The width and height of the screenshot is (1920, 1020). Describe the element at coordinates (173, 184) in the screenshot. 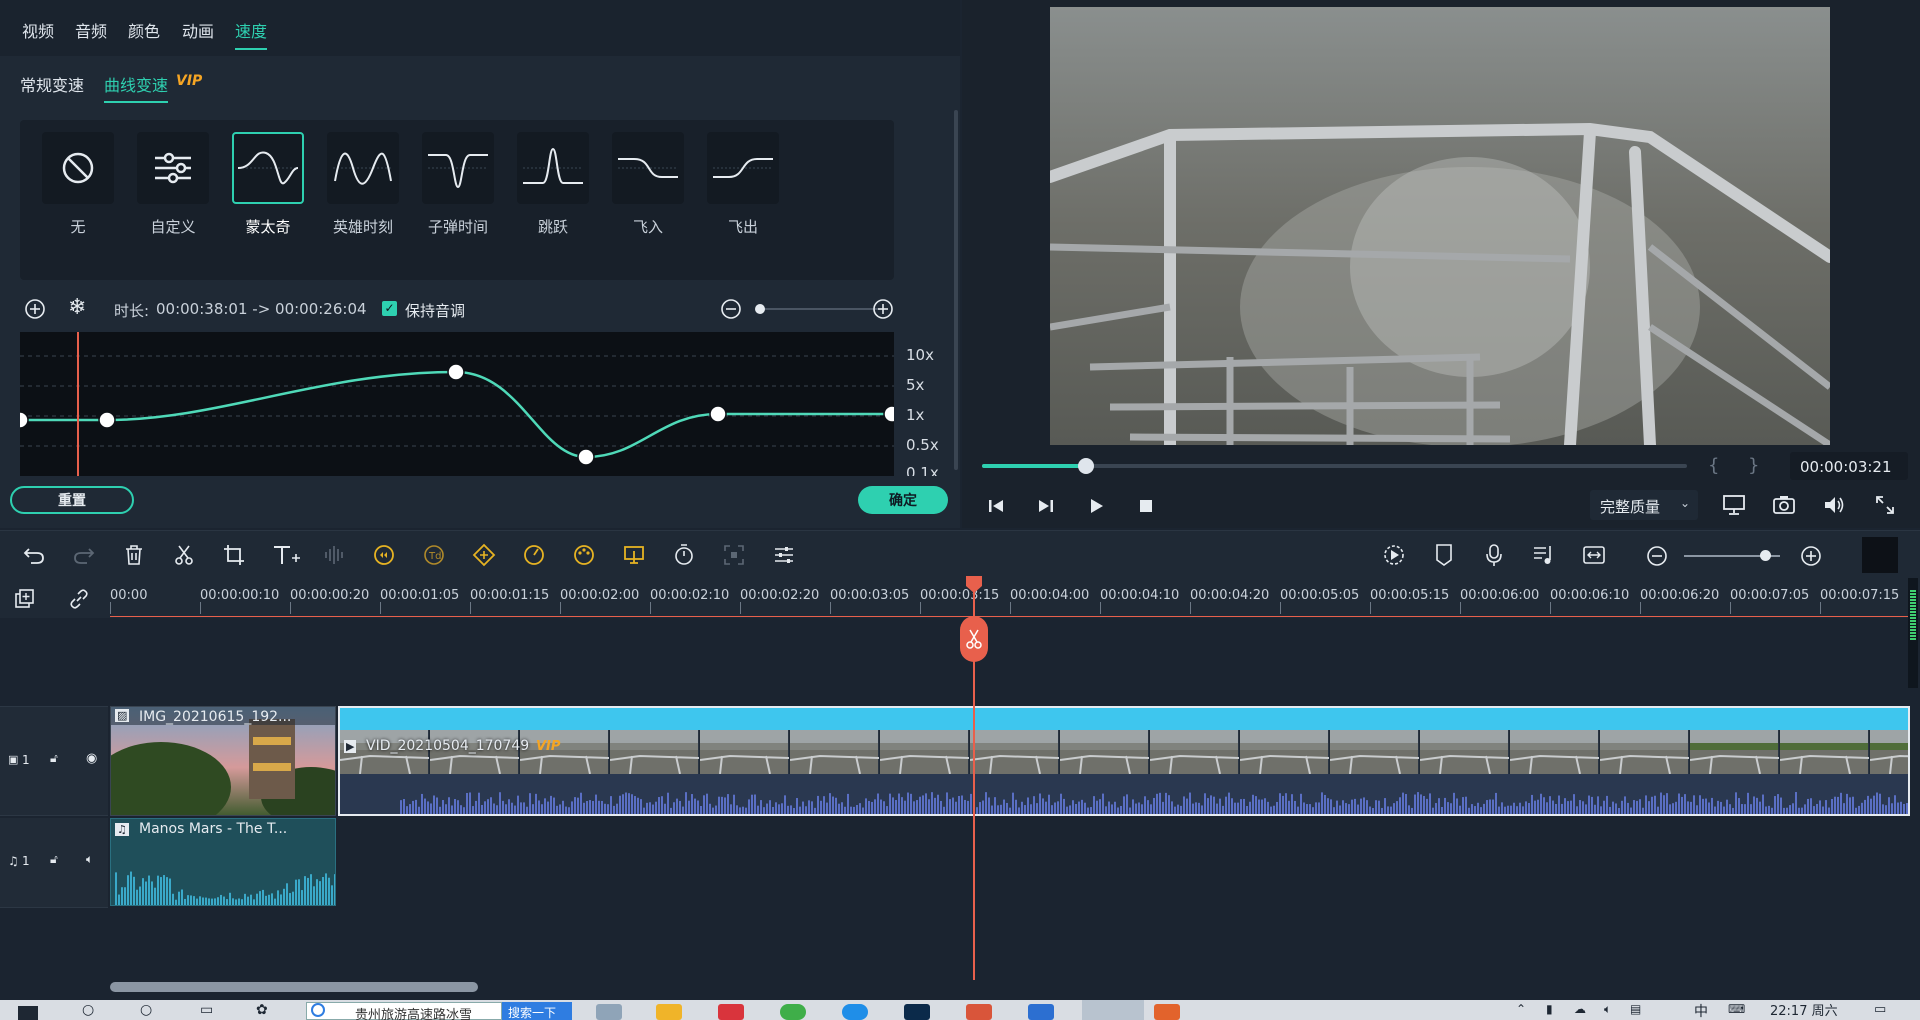

I see `preset-custom: 自定义` at that location.